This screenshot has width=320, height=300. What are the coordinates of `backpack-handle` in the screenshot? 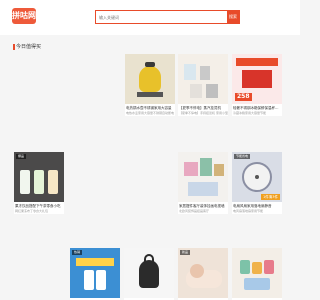 It's located at (149, 258).